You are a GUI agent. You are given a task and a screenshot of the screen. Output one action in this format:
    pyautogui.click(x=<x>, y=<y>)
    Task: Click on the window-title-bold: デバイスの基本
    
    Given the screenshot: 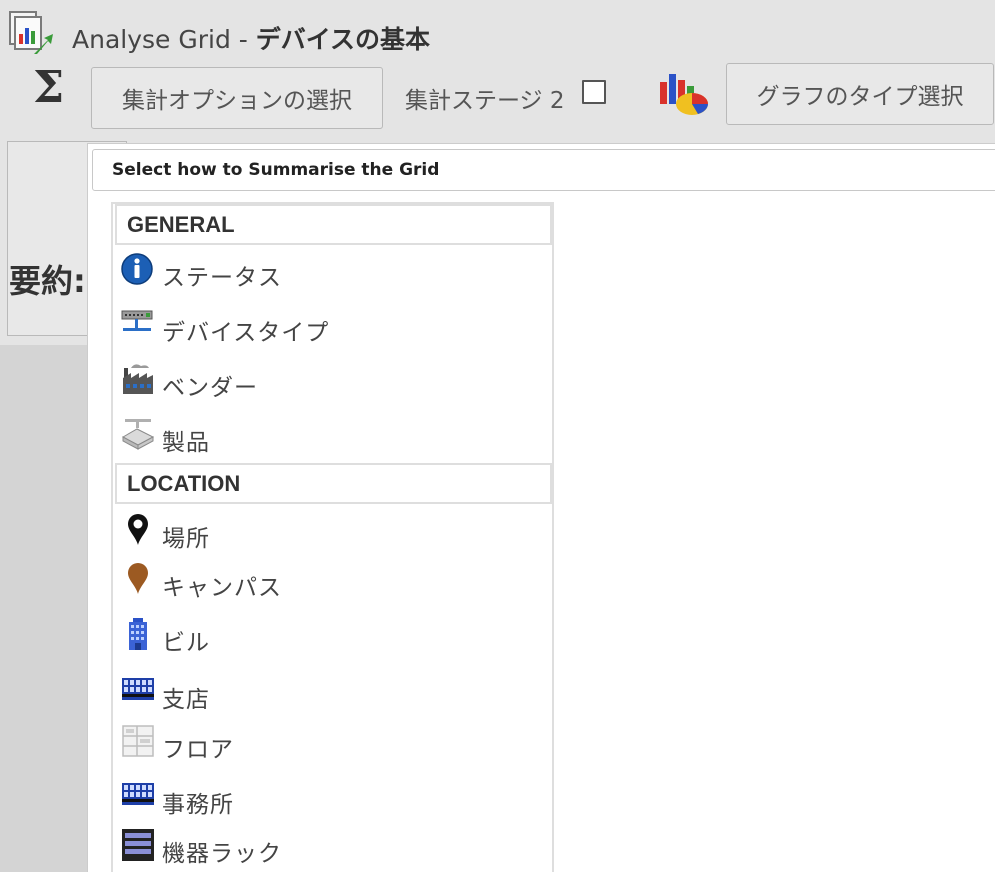 What is the action you would take?
    pyautogui.click(x=343, y=39)
    